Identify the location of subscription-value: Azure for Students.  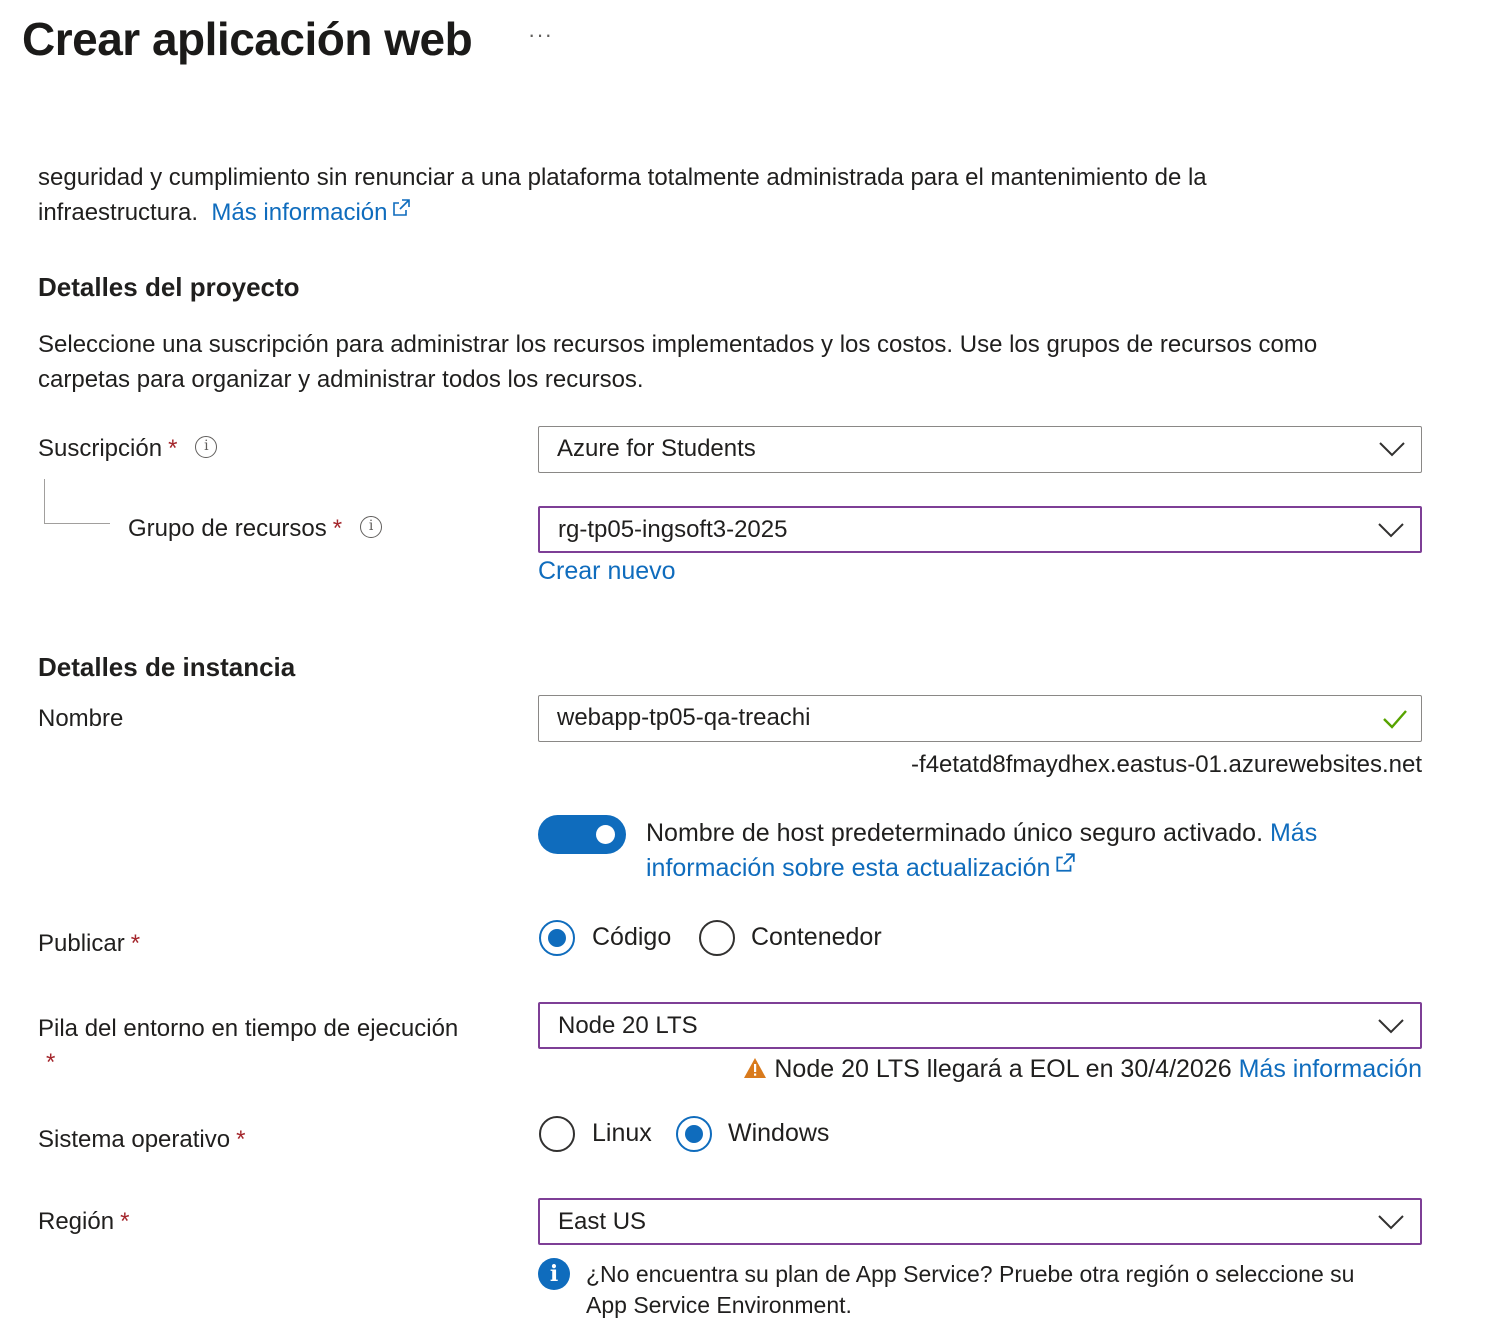
(656, 448).